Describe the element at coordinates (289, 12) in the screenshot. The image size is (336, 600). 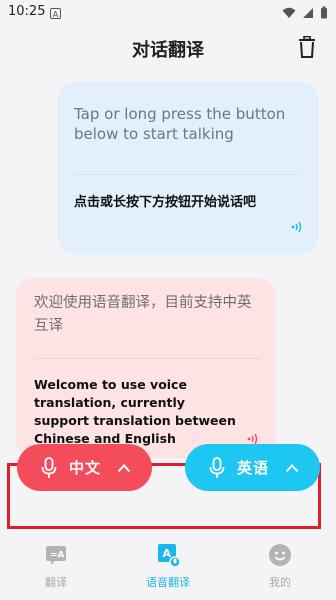
I see `wifi-icon` at that location.